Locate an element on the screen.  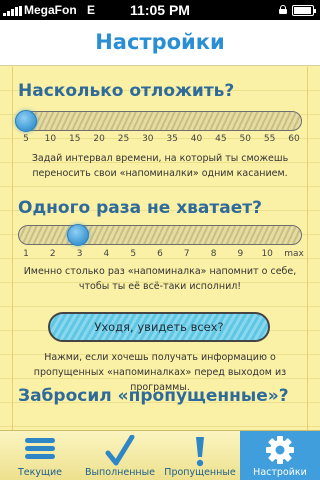
page-title: Настройки is located at coordinates (160, 42).